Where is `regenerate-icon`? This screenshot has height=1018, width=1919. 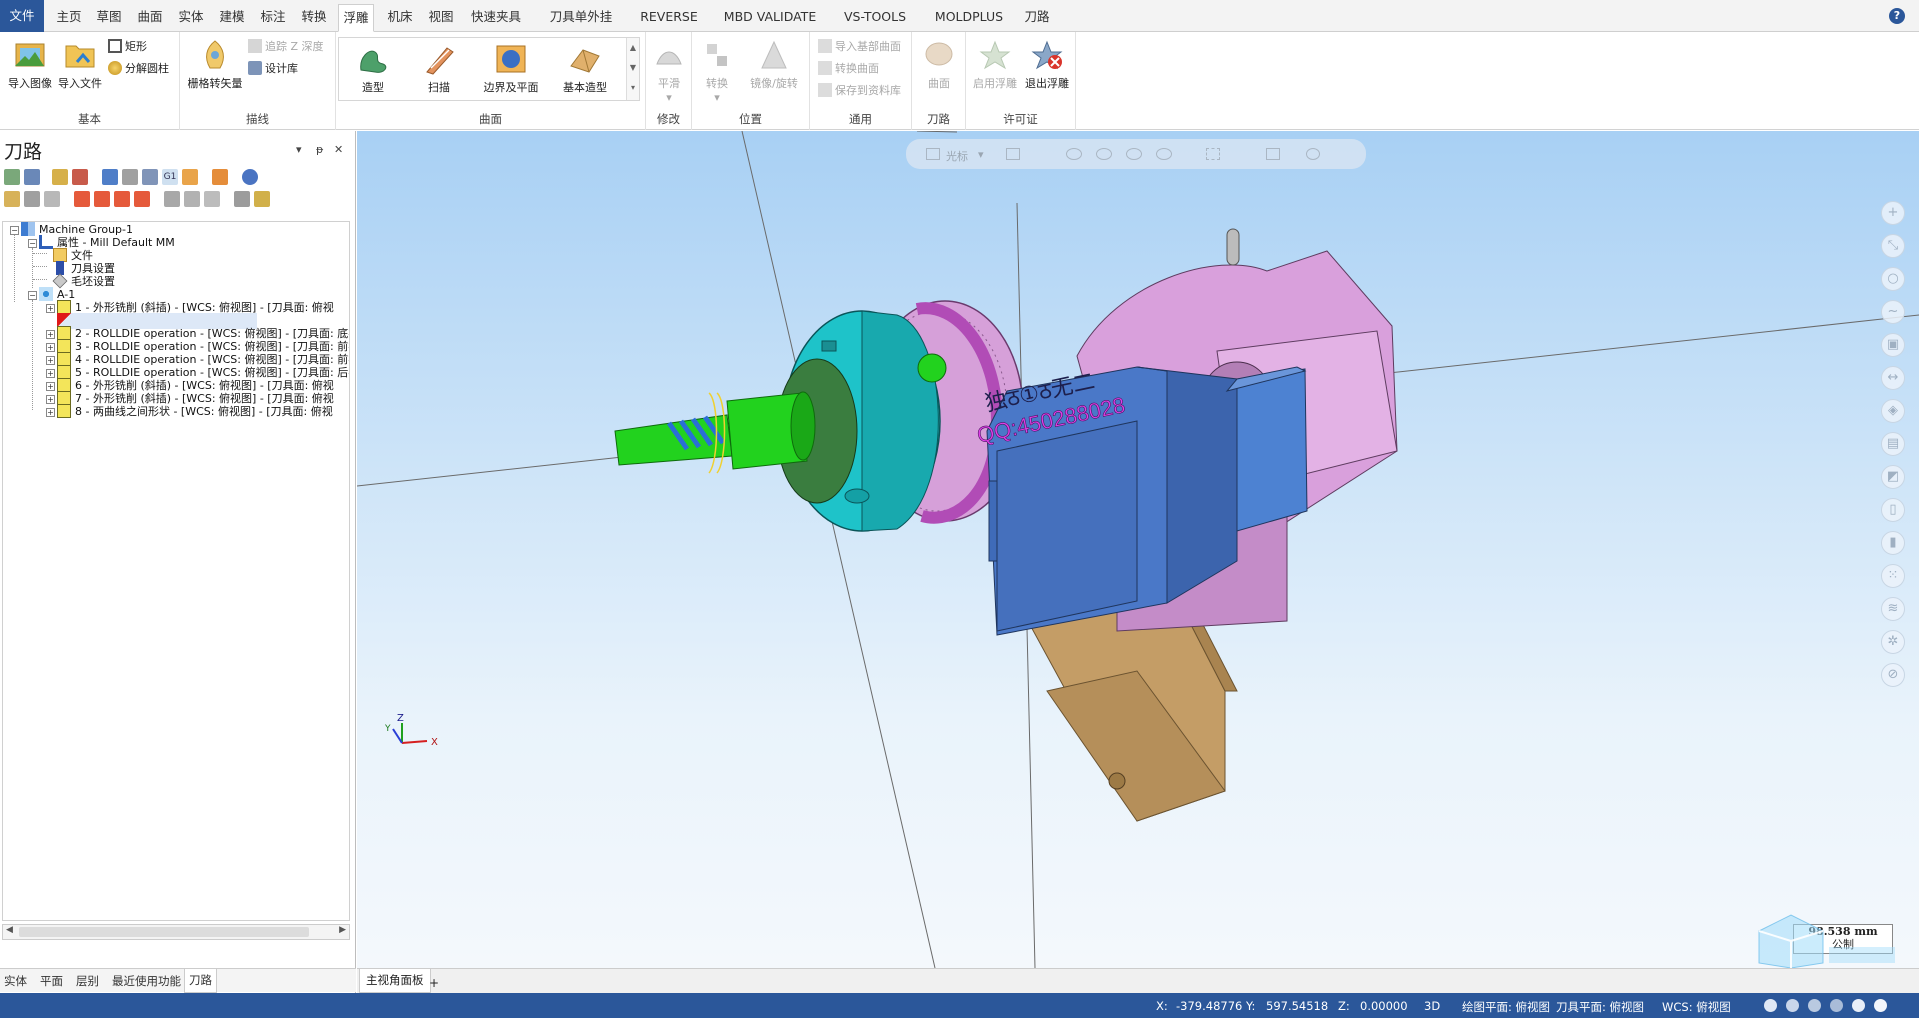
regenerate-icon is located at coordinates (60, 177).